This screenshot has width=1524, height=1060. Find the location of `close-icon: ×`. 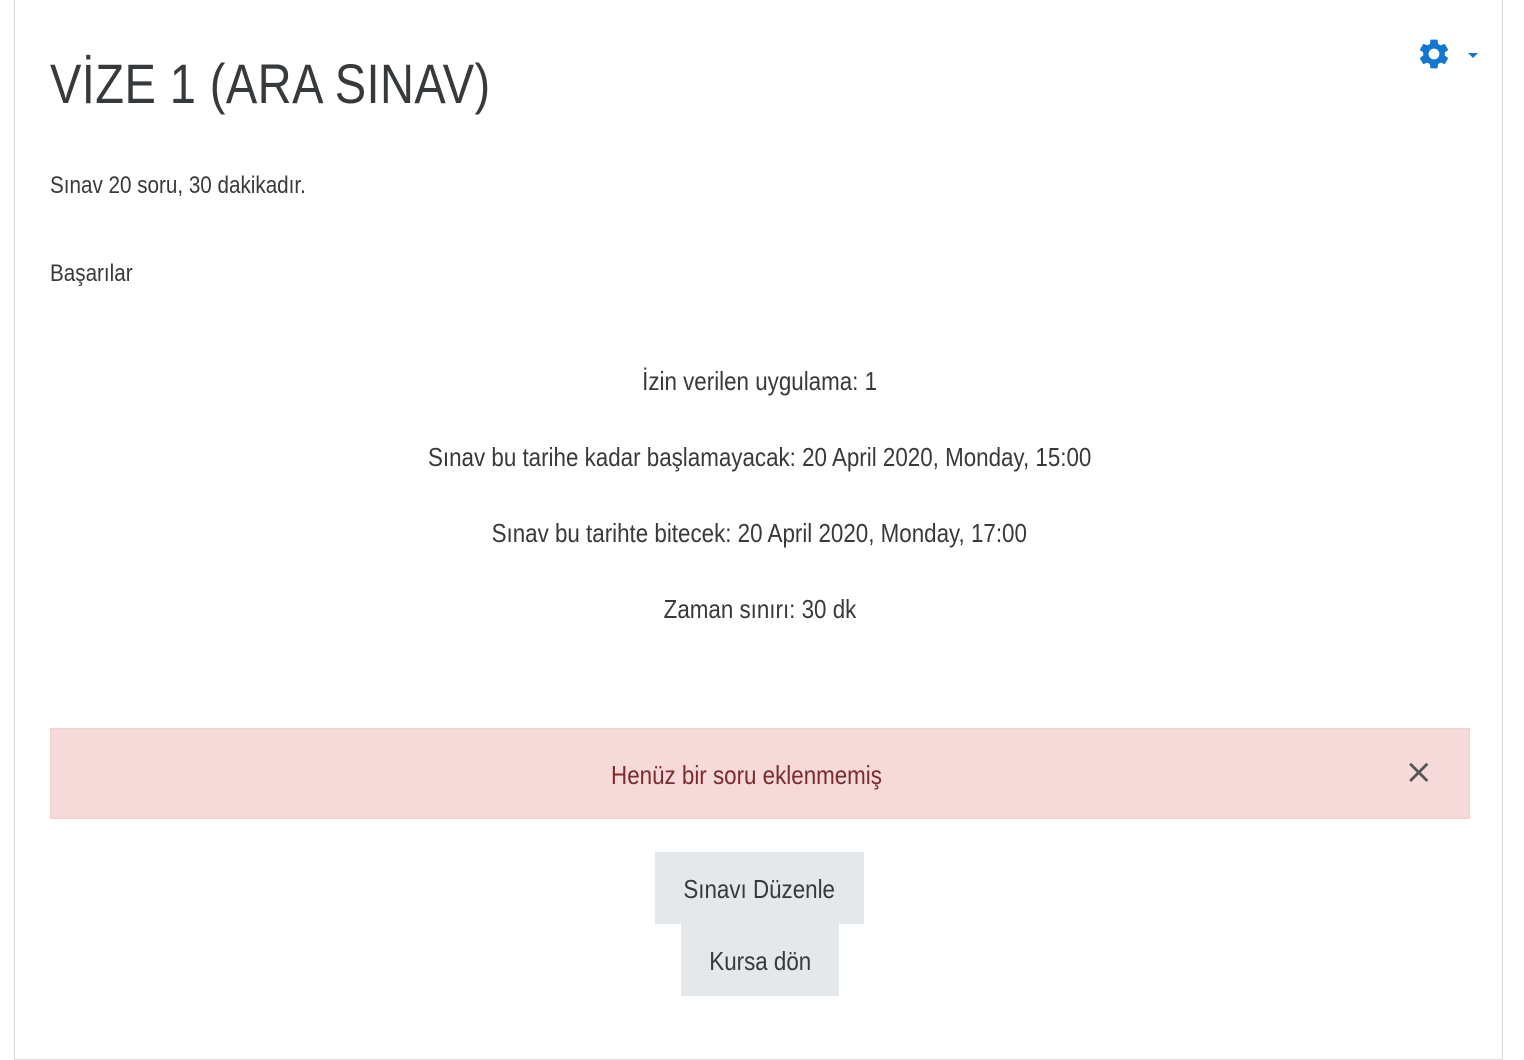

close-icon: × is located at coordinates (1419, 772).